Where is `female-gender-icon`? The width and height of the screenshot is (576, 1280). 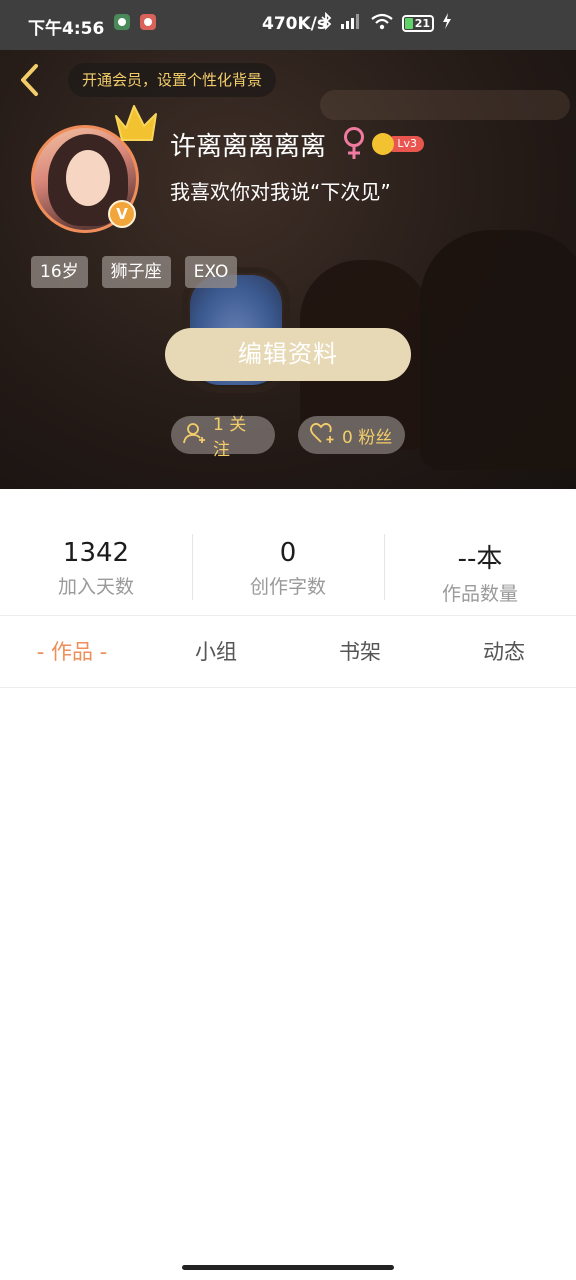 female-gender-icon is located at coordinates (354, 145).